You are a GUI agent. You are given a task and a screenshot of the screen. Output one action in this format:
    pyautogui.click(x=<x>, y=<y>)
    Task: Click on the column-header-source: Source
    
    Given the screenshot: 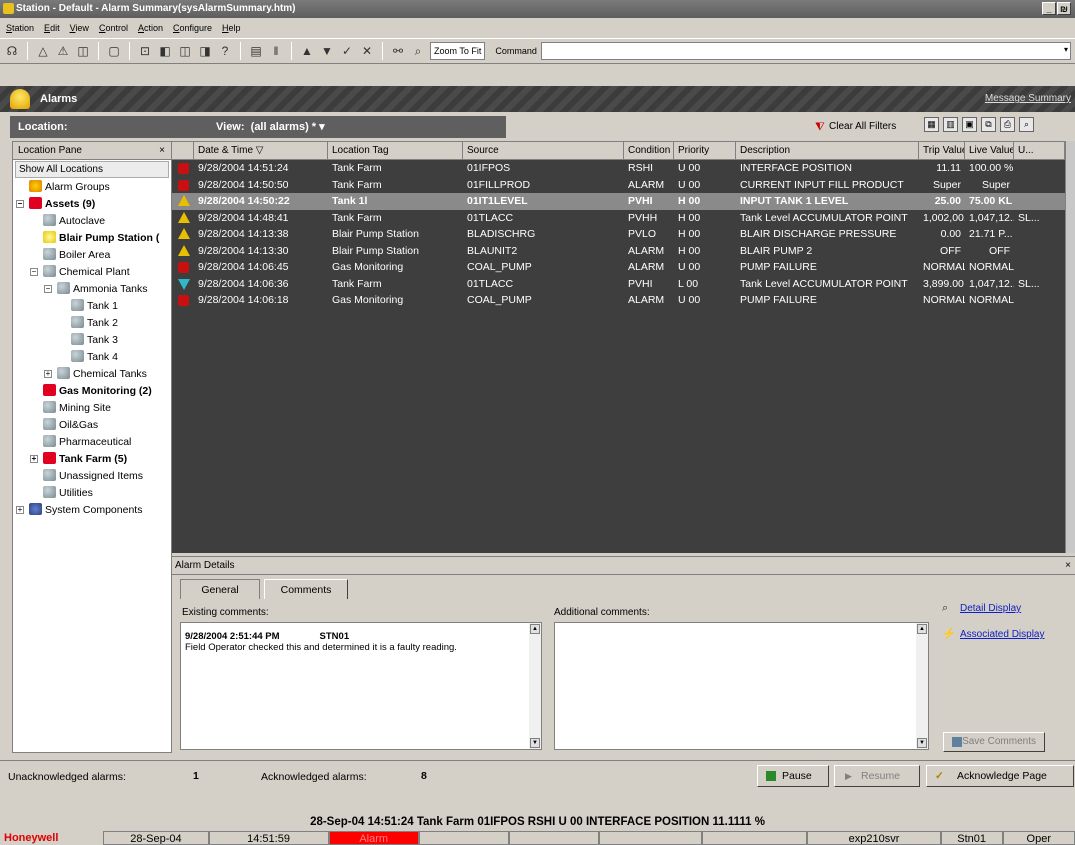 What is the action you would take?
    pyautogui.click(x=543, y=150)
    